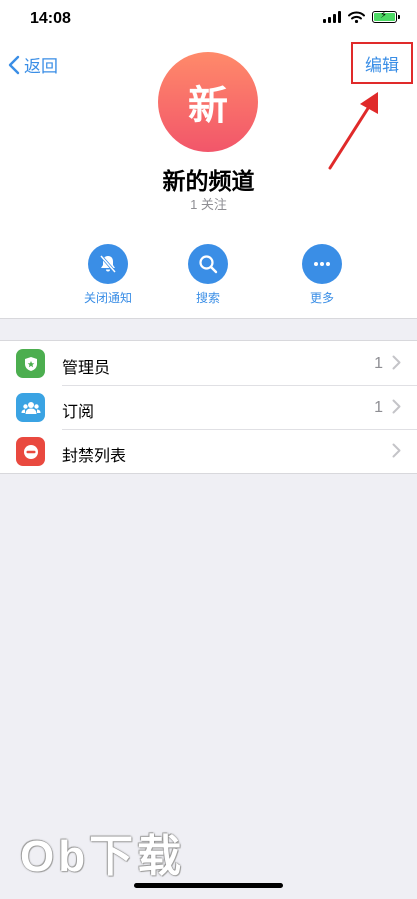  What do you see at coordinates (50, 18) in the screenshot?
I see `status-time: 14:08` at bounding box center [50, 18].